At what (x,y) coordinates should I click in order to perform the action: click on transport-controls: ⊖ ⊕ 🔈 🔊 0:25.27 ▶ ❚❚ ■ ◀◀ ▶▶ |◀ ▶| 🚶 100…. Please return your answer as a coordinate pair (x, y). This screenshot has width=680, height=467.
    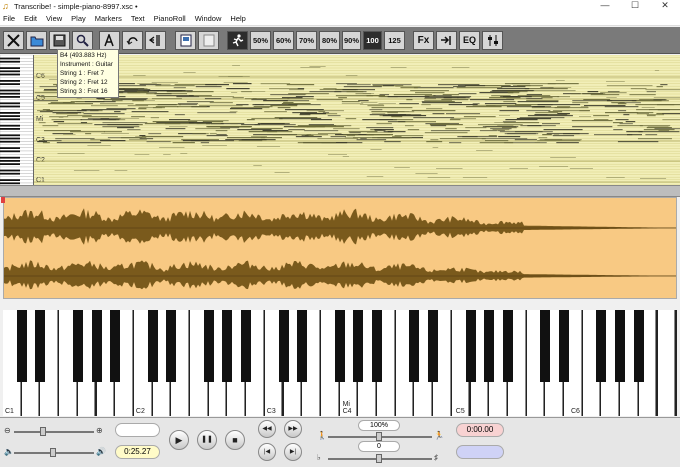
    Looking at the image, I should click on (340, 442).